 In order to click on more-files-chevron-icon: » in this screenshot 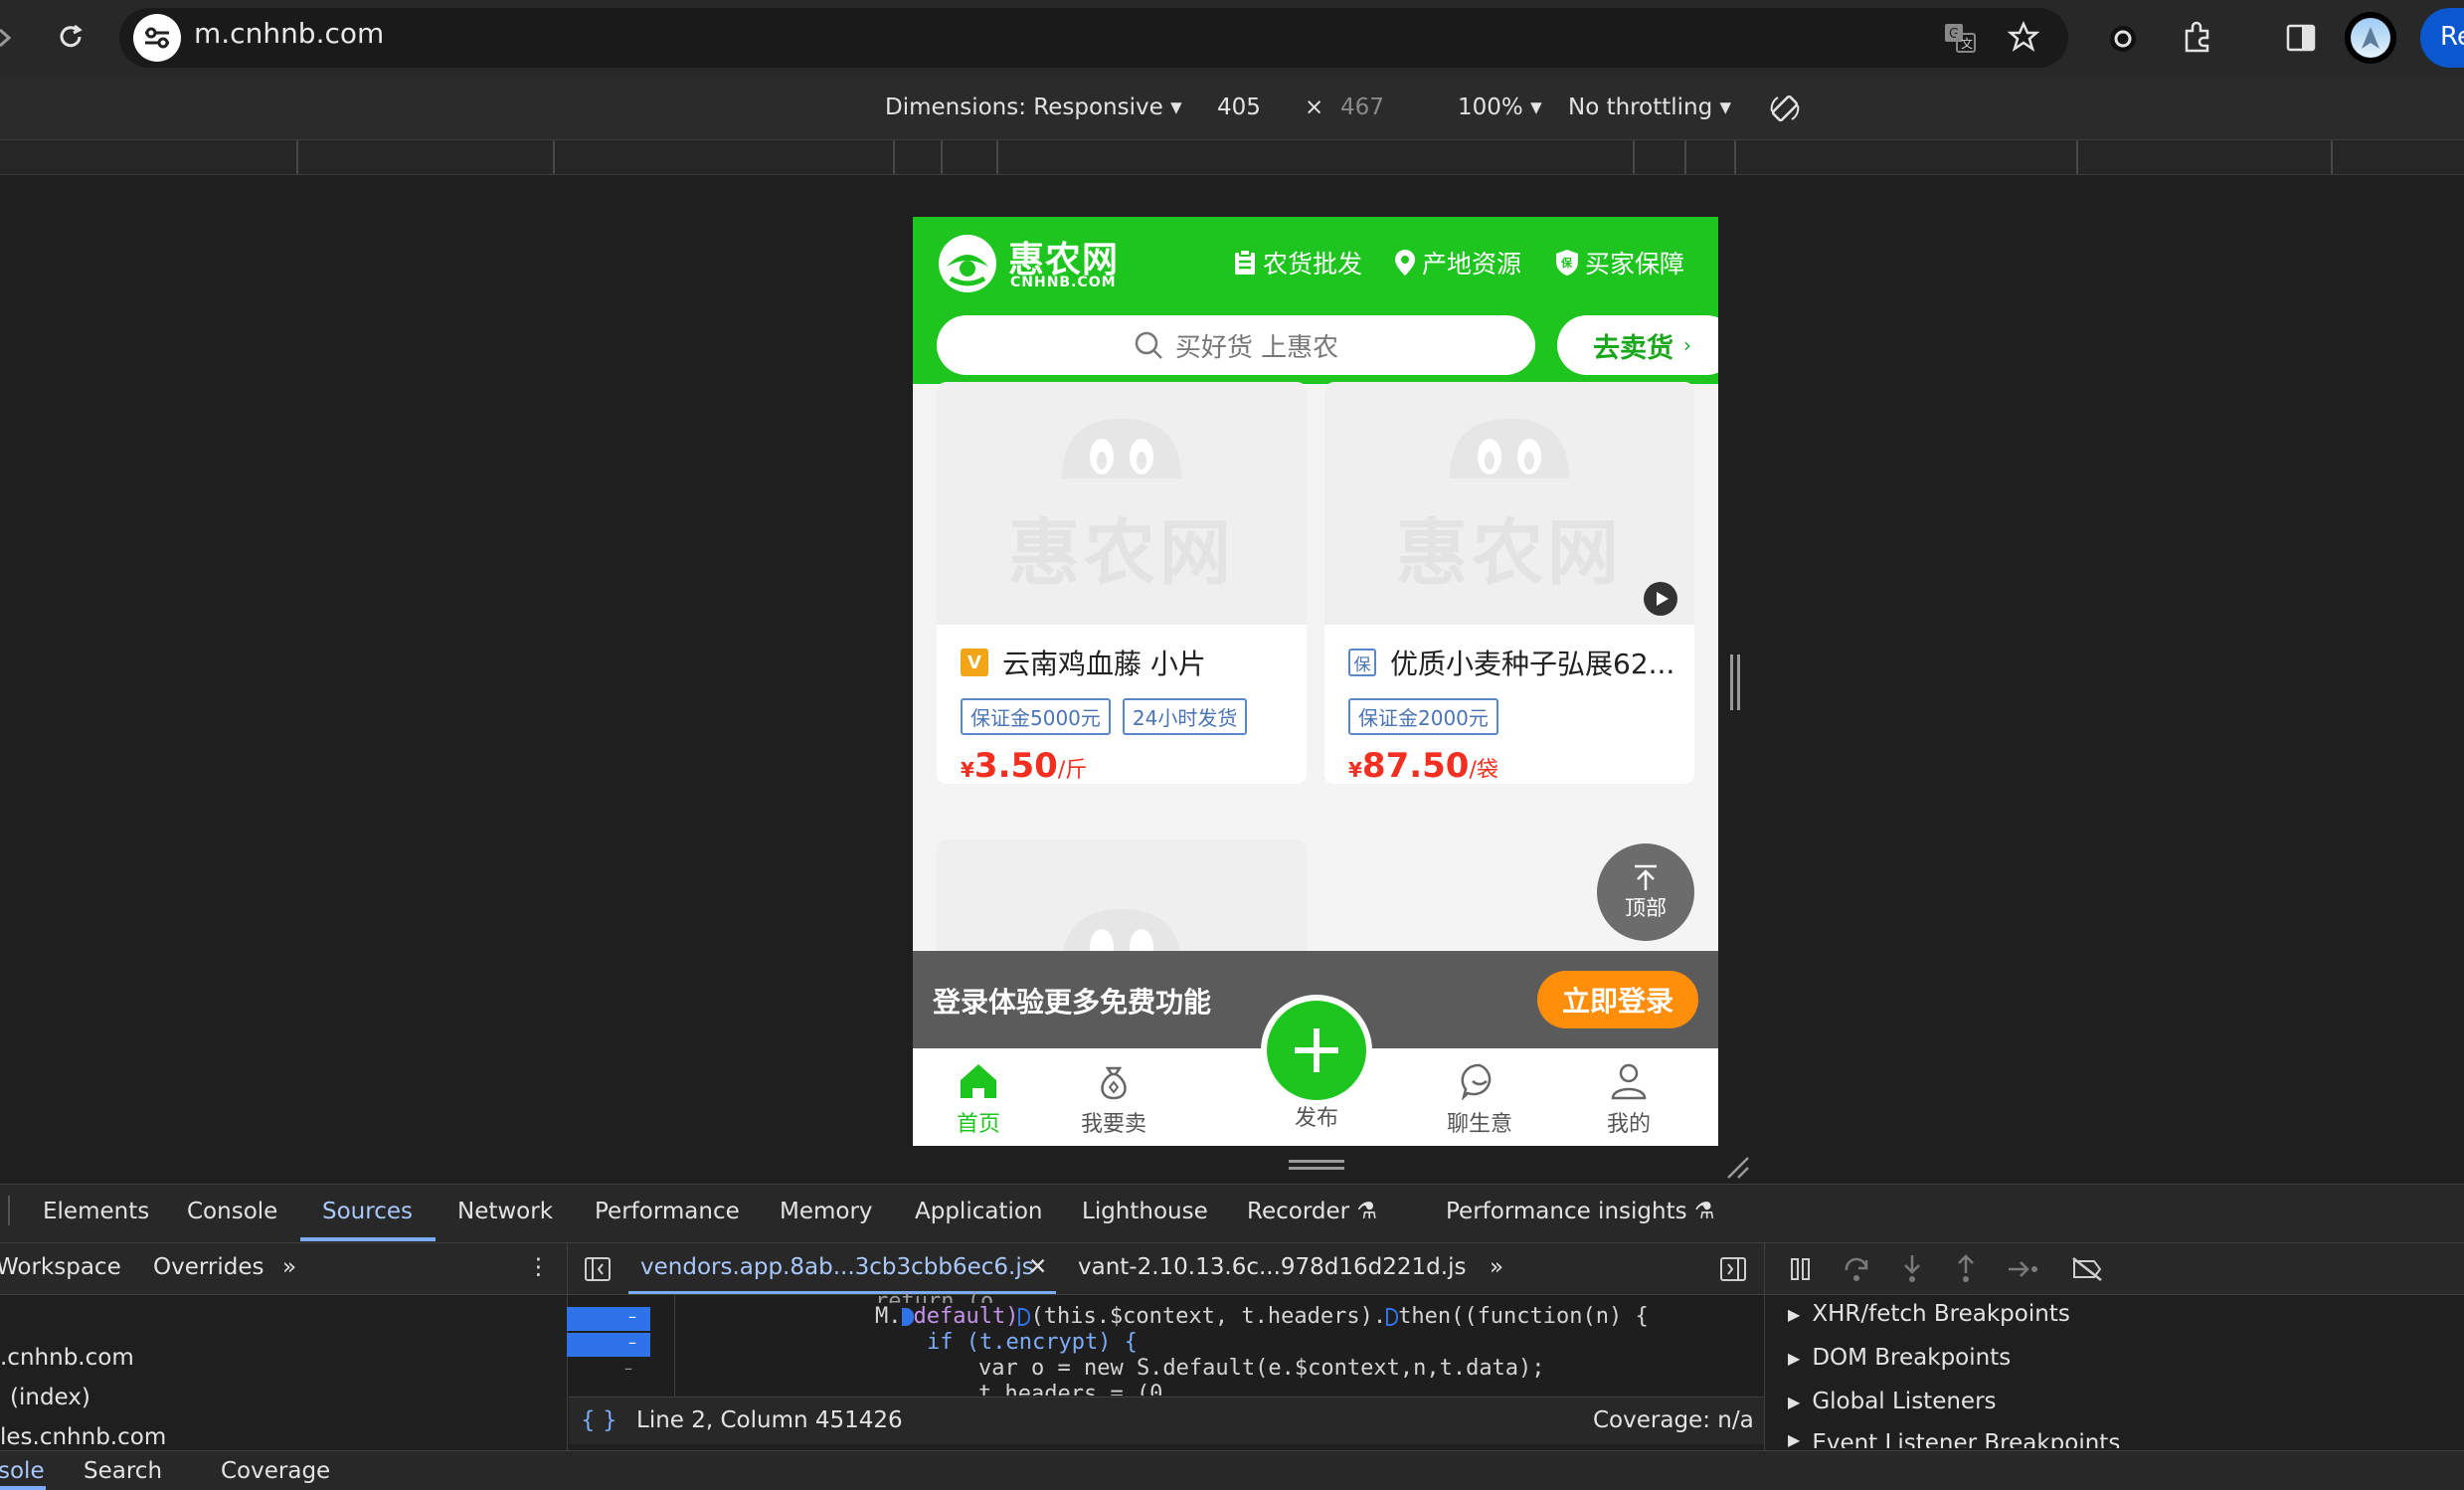, I will do `click(1496, 1267)`.